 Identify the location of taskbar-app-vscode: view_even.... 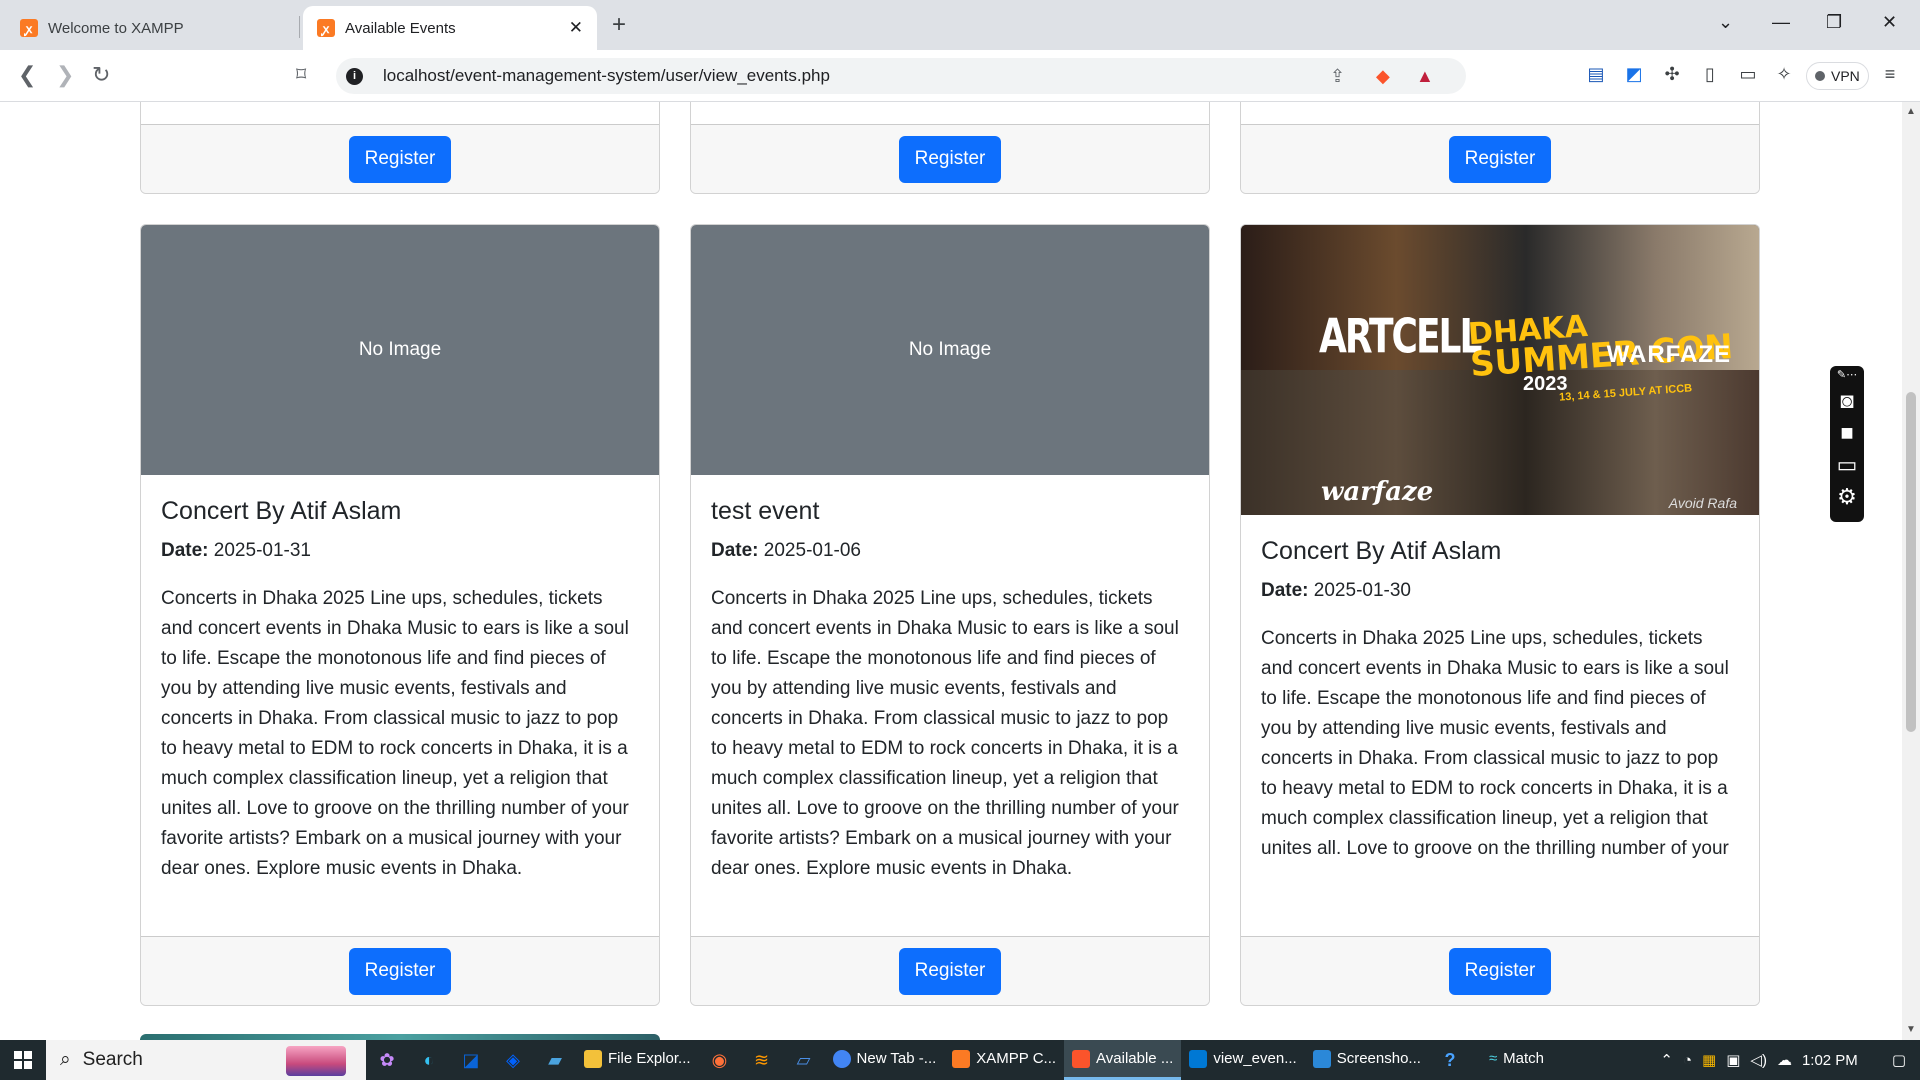
(1242, 1060).